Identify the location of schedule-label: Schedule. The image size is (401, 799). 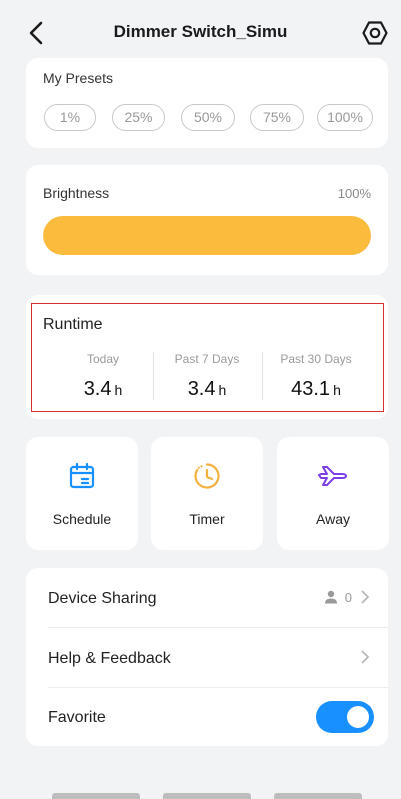
(82, 519).